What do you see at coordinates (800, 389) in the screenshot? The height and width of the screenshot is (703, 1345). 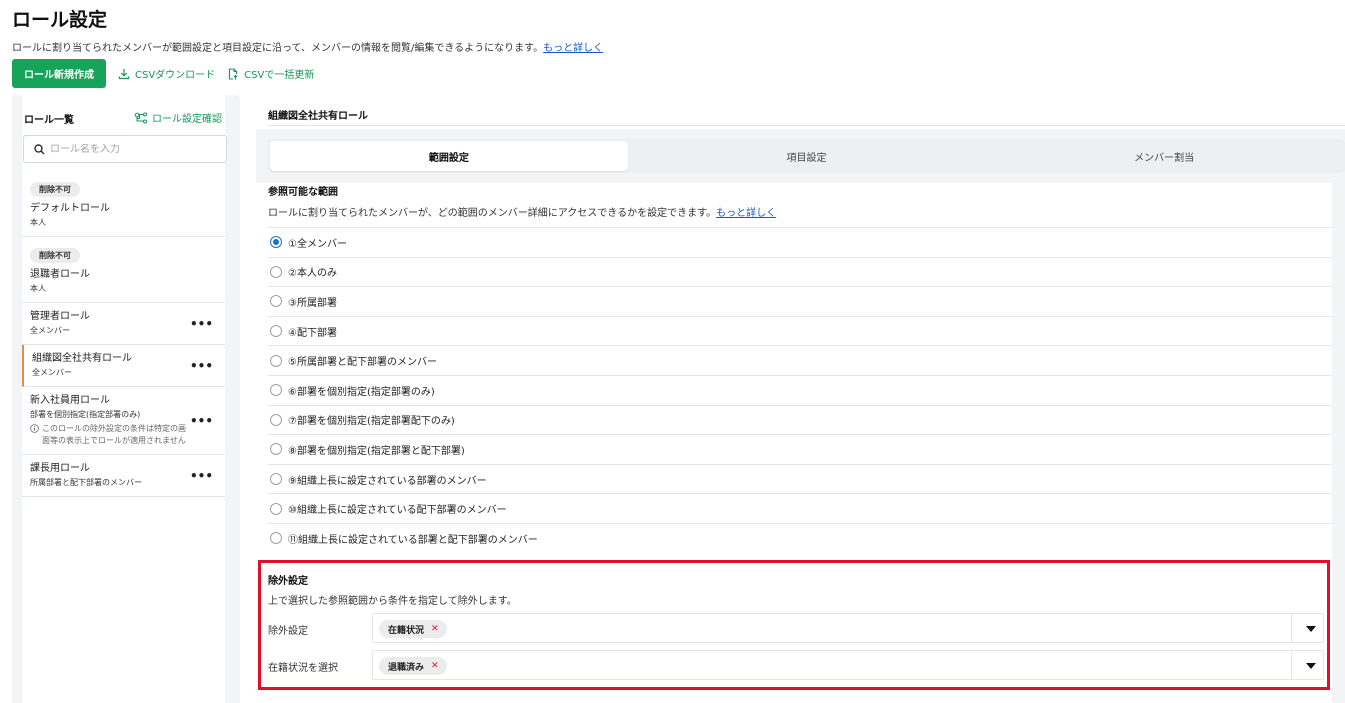 I see `scope-option-6: ⑥部署を個別指定(指定部署のみ)` at bounding box center [800, 389].